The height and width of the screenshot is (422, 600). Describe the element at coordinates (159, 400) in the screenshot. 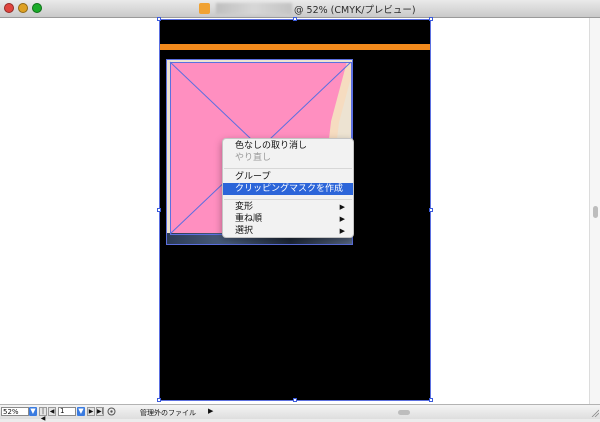

I see `selection-handle-bottom-left` at that location.